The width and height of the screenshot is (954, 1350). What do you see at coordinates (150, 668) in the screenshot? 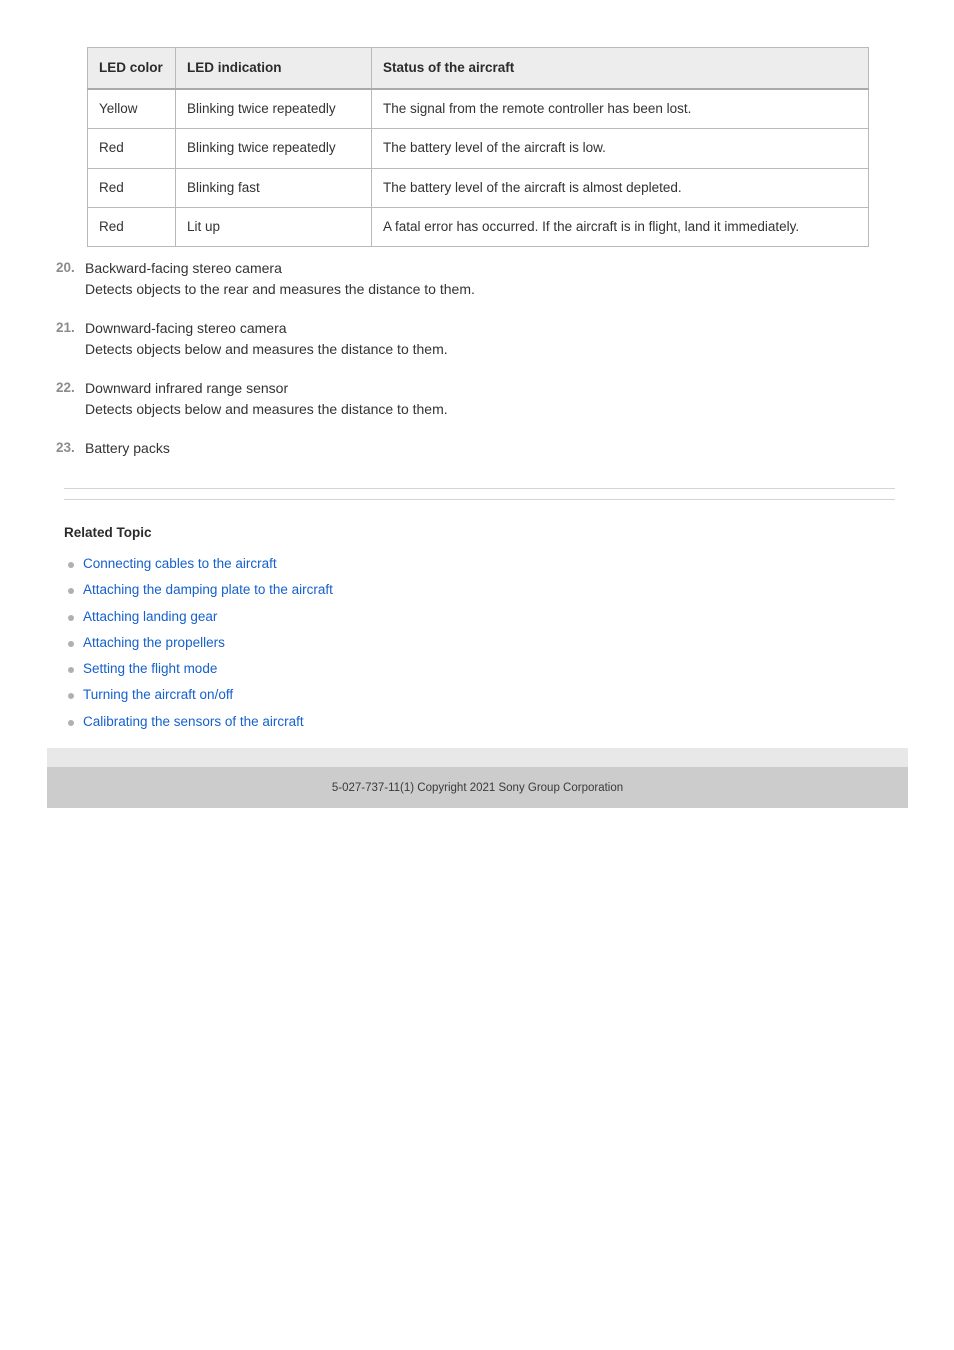
I see `related-link-setting-flight-mode: Setting the flight mode` at bounding box center [150, 668].